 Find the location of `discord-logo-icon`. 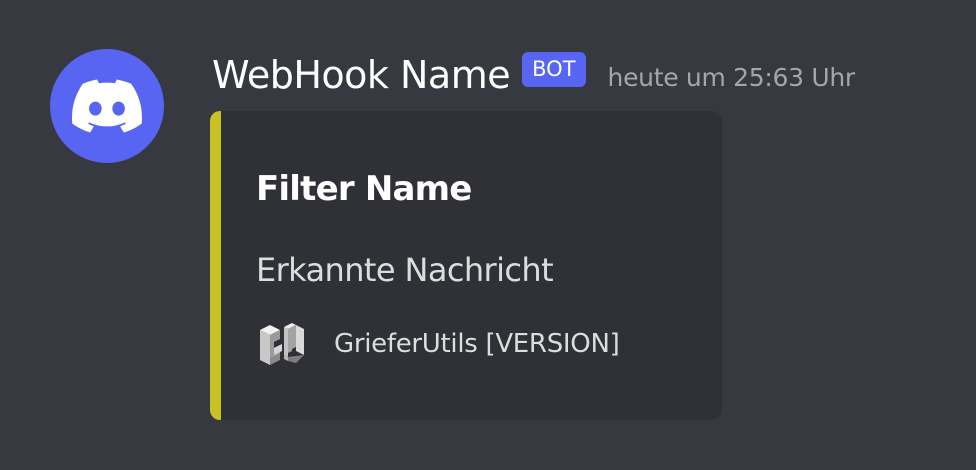

discord-logo-icon is located at coordinates (107, 106).